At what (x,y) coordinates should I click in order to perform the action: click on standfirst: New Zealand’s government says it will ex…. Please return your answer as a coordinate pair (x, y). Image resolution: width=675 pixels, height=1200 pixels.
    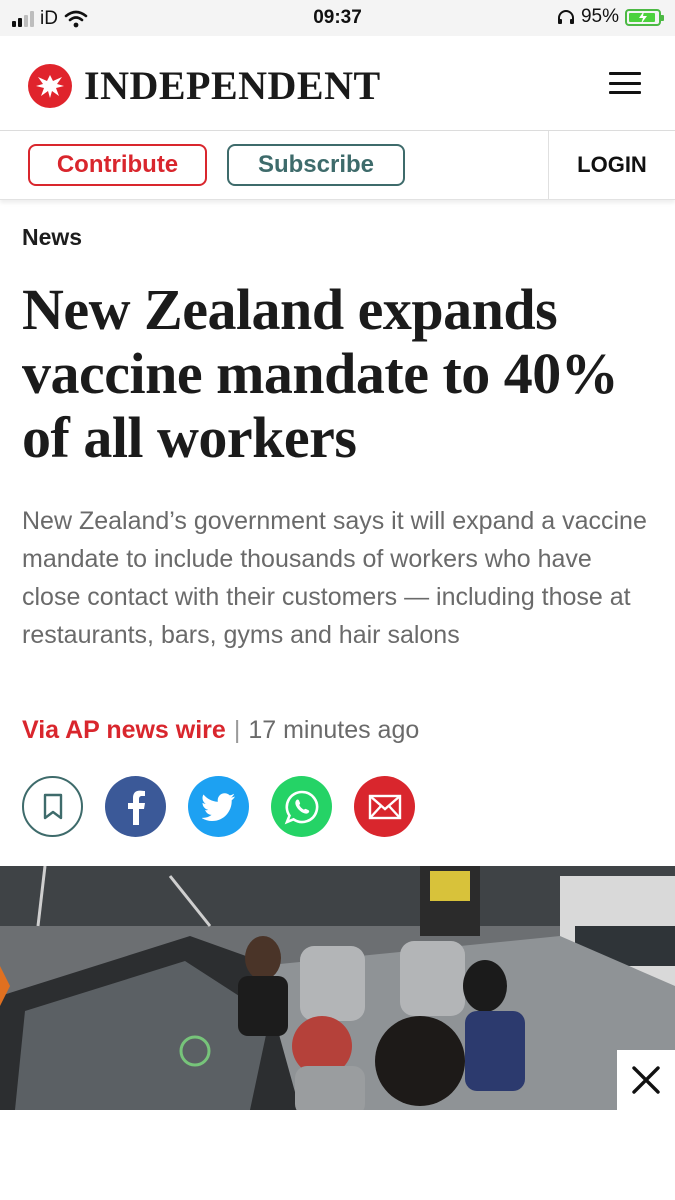
    Looking at the image, I should click on (334, 578).